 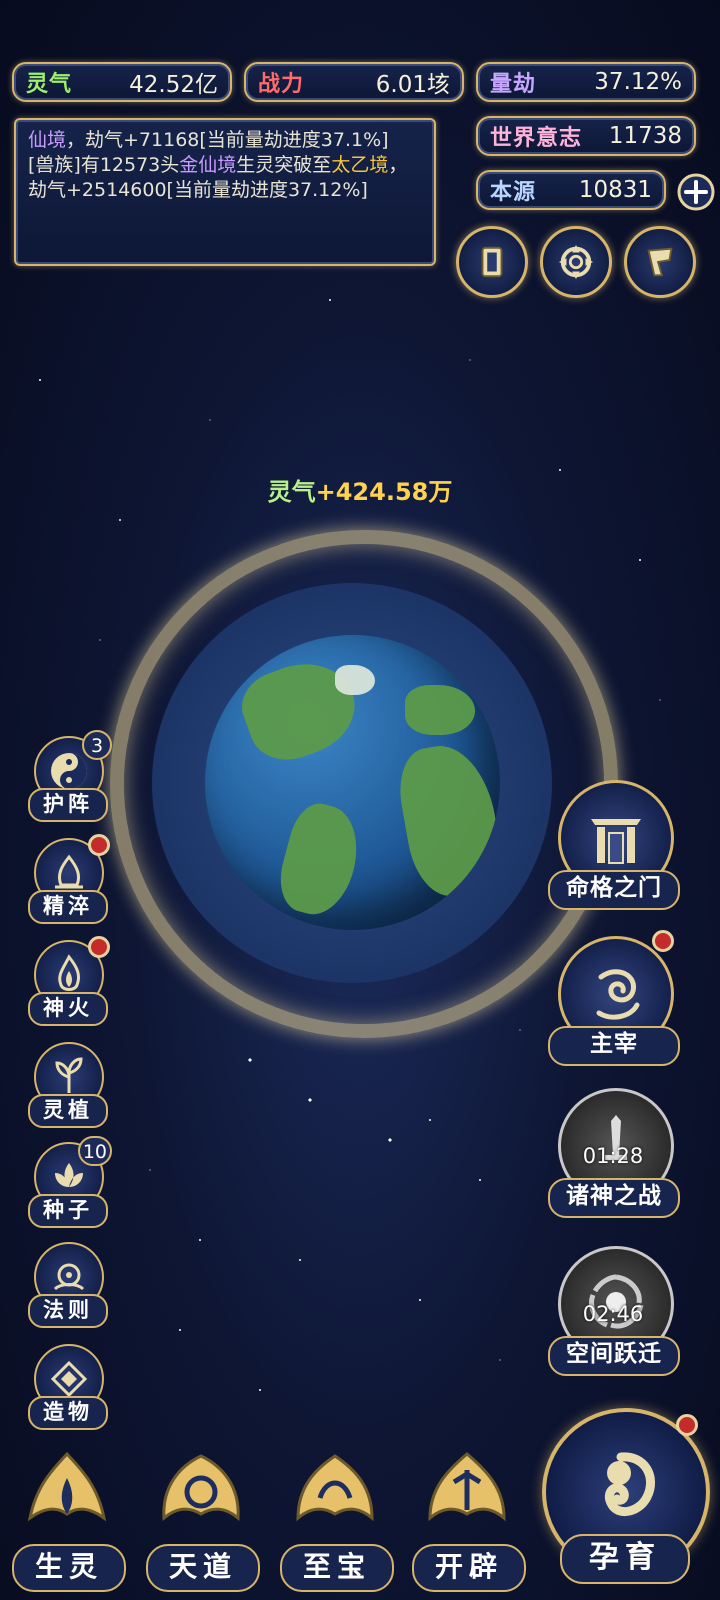 What do you see at coordinates (618, 994) in the screenshot?
I see `dragon-icon` at bounding box center [618, 994].